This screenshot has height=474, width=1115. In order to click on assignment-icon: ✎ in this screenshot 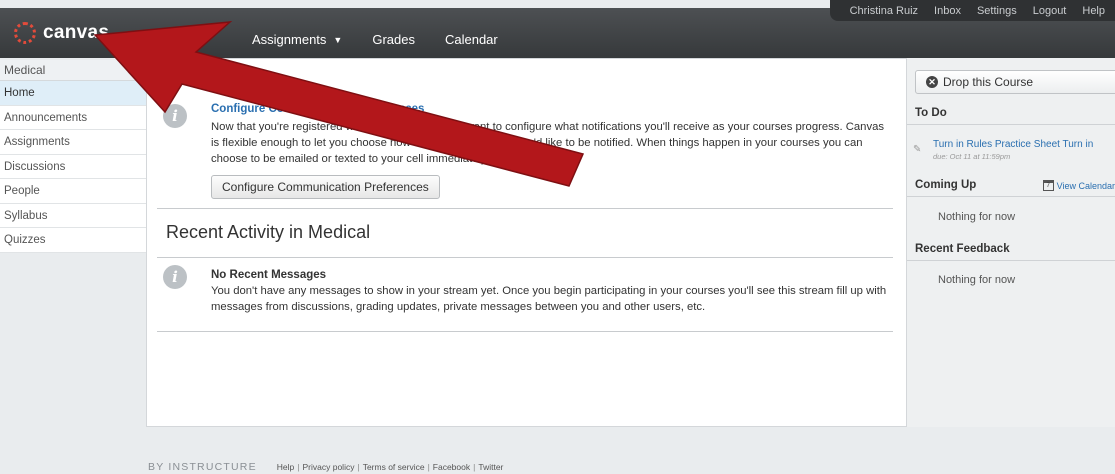, I will do `click(917, 149)`.